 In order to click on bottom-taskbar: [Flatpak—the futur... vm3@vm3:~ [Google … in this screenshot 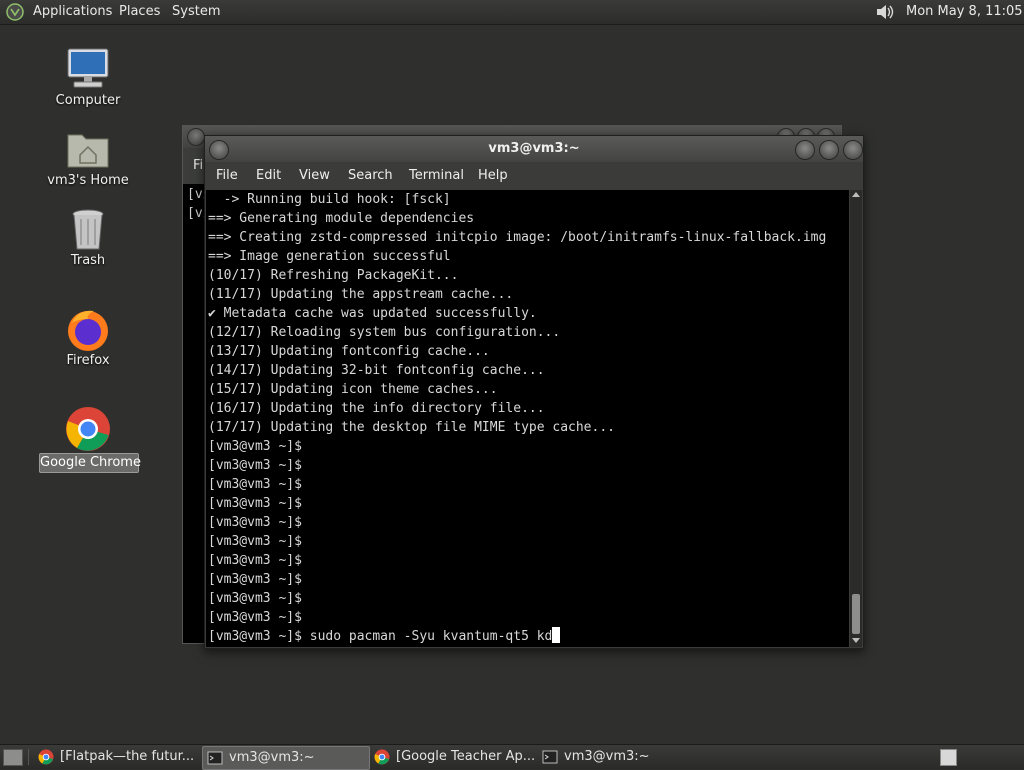, I will do `click(512, 757)`.